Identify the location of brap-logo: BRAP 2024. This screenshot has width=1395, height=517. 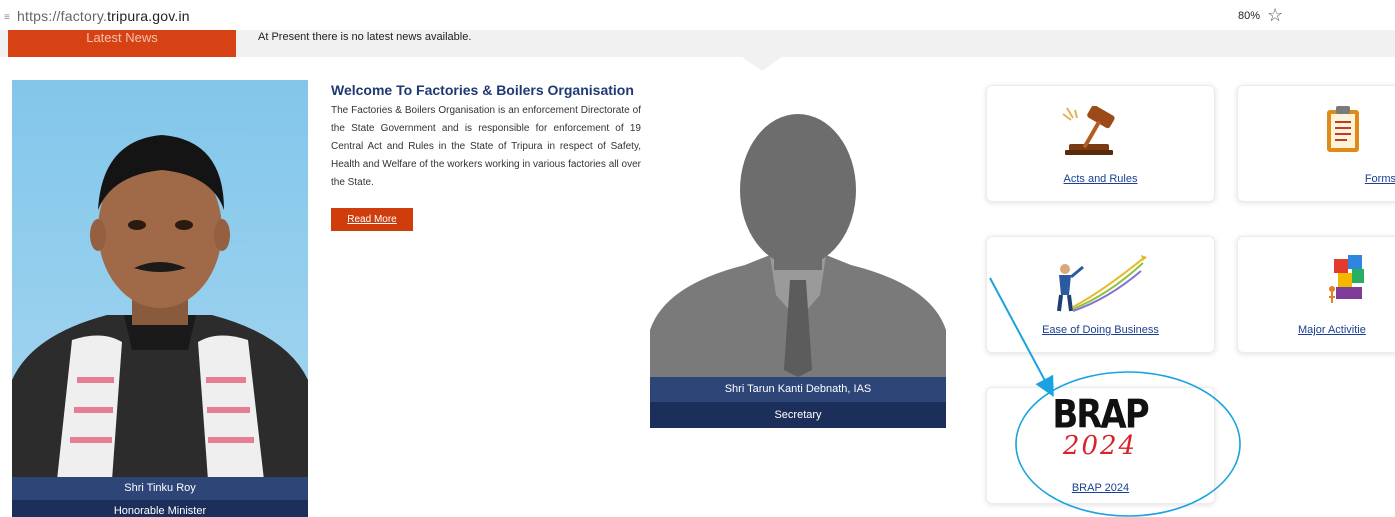
(1100, 426).